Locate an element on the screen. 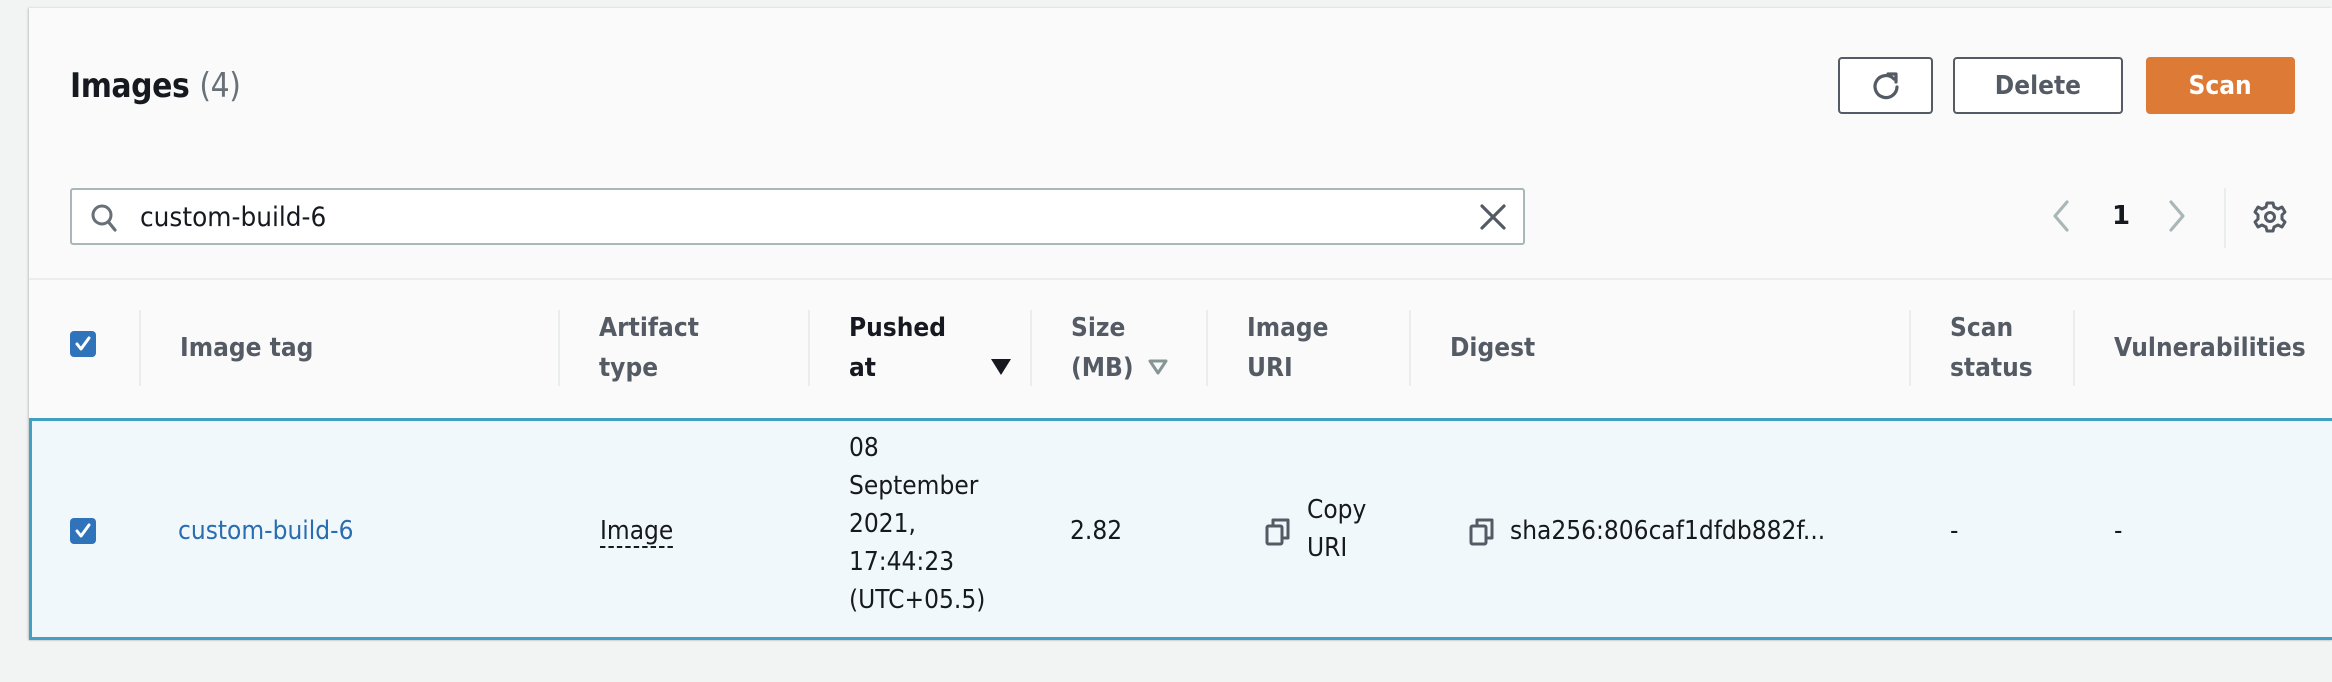  column-header-vulnerabilities: Vulnerabilities is located at coordinates (2210, 348).